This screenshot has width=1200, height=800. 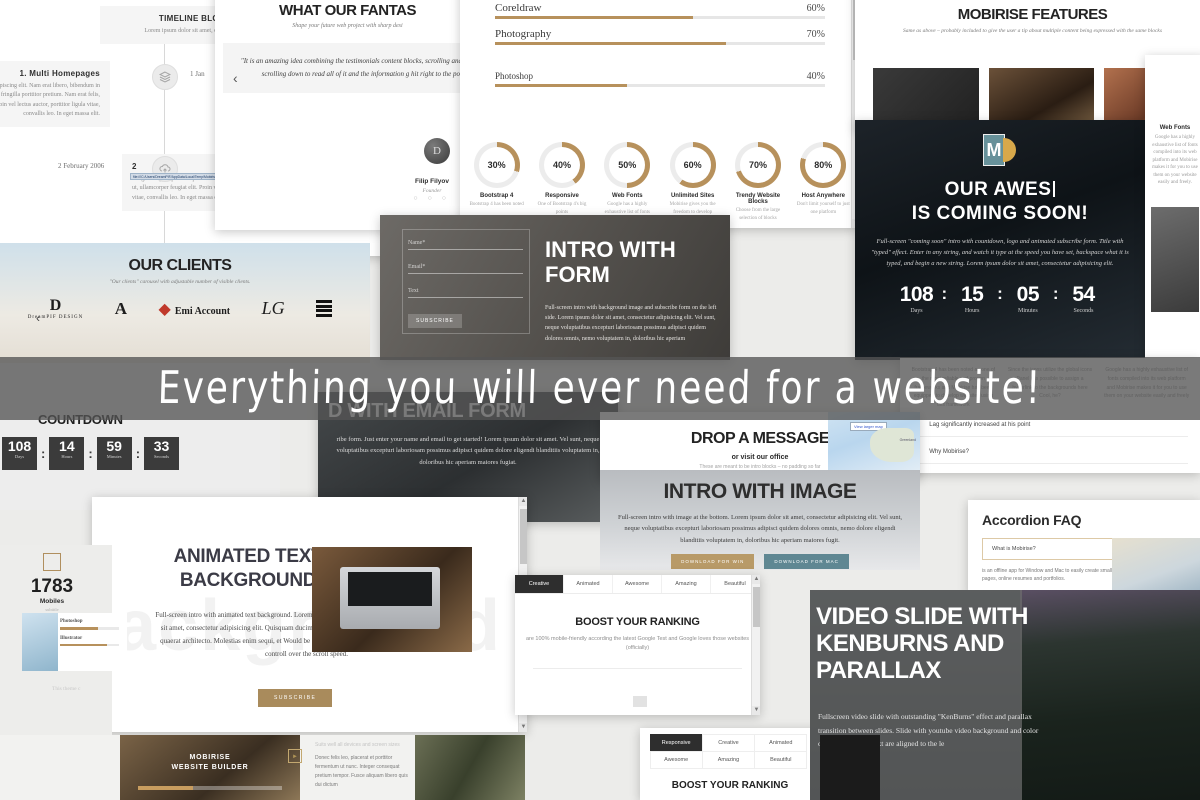 What do you see at coordinates (496, 204) in the screenshot?
I see `circle-desc: Bootstrap 4 has been noted` at bounding box center [496, 204].